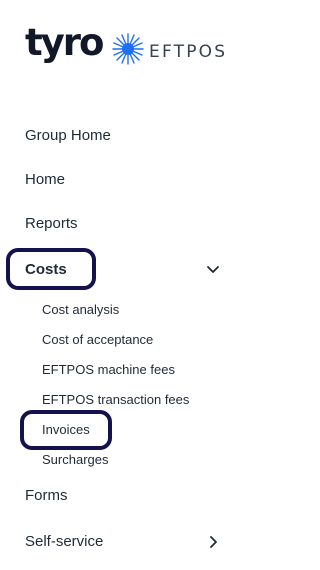 Image resolution: width=320 pixels, height=570 pixels. Describe the element at coordinates (97, 339) in the screenshot. I see `subnav-item-cost-of-acceptance: Cost of acceptance` at that location.